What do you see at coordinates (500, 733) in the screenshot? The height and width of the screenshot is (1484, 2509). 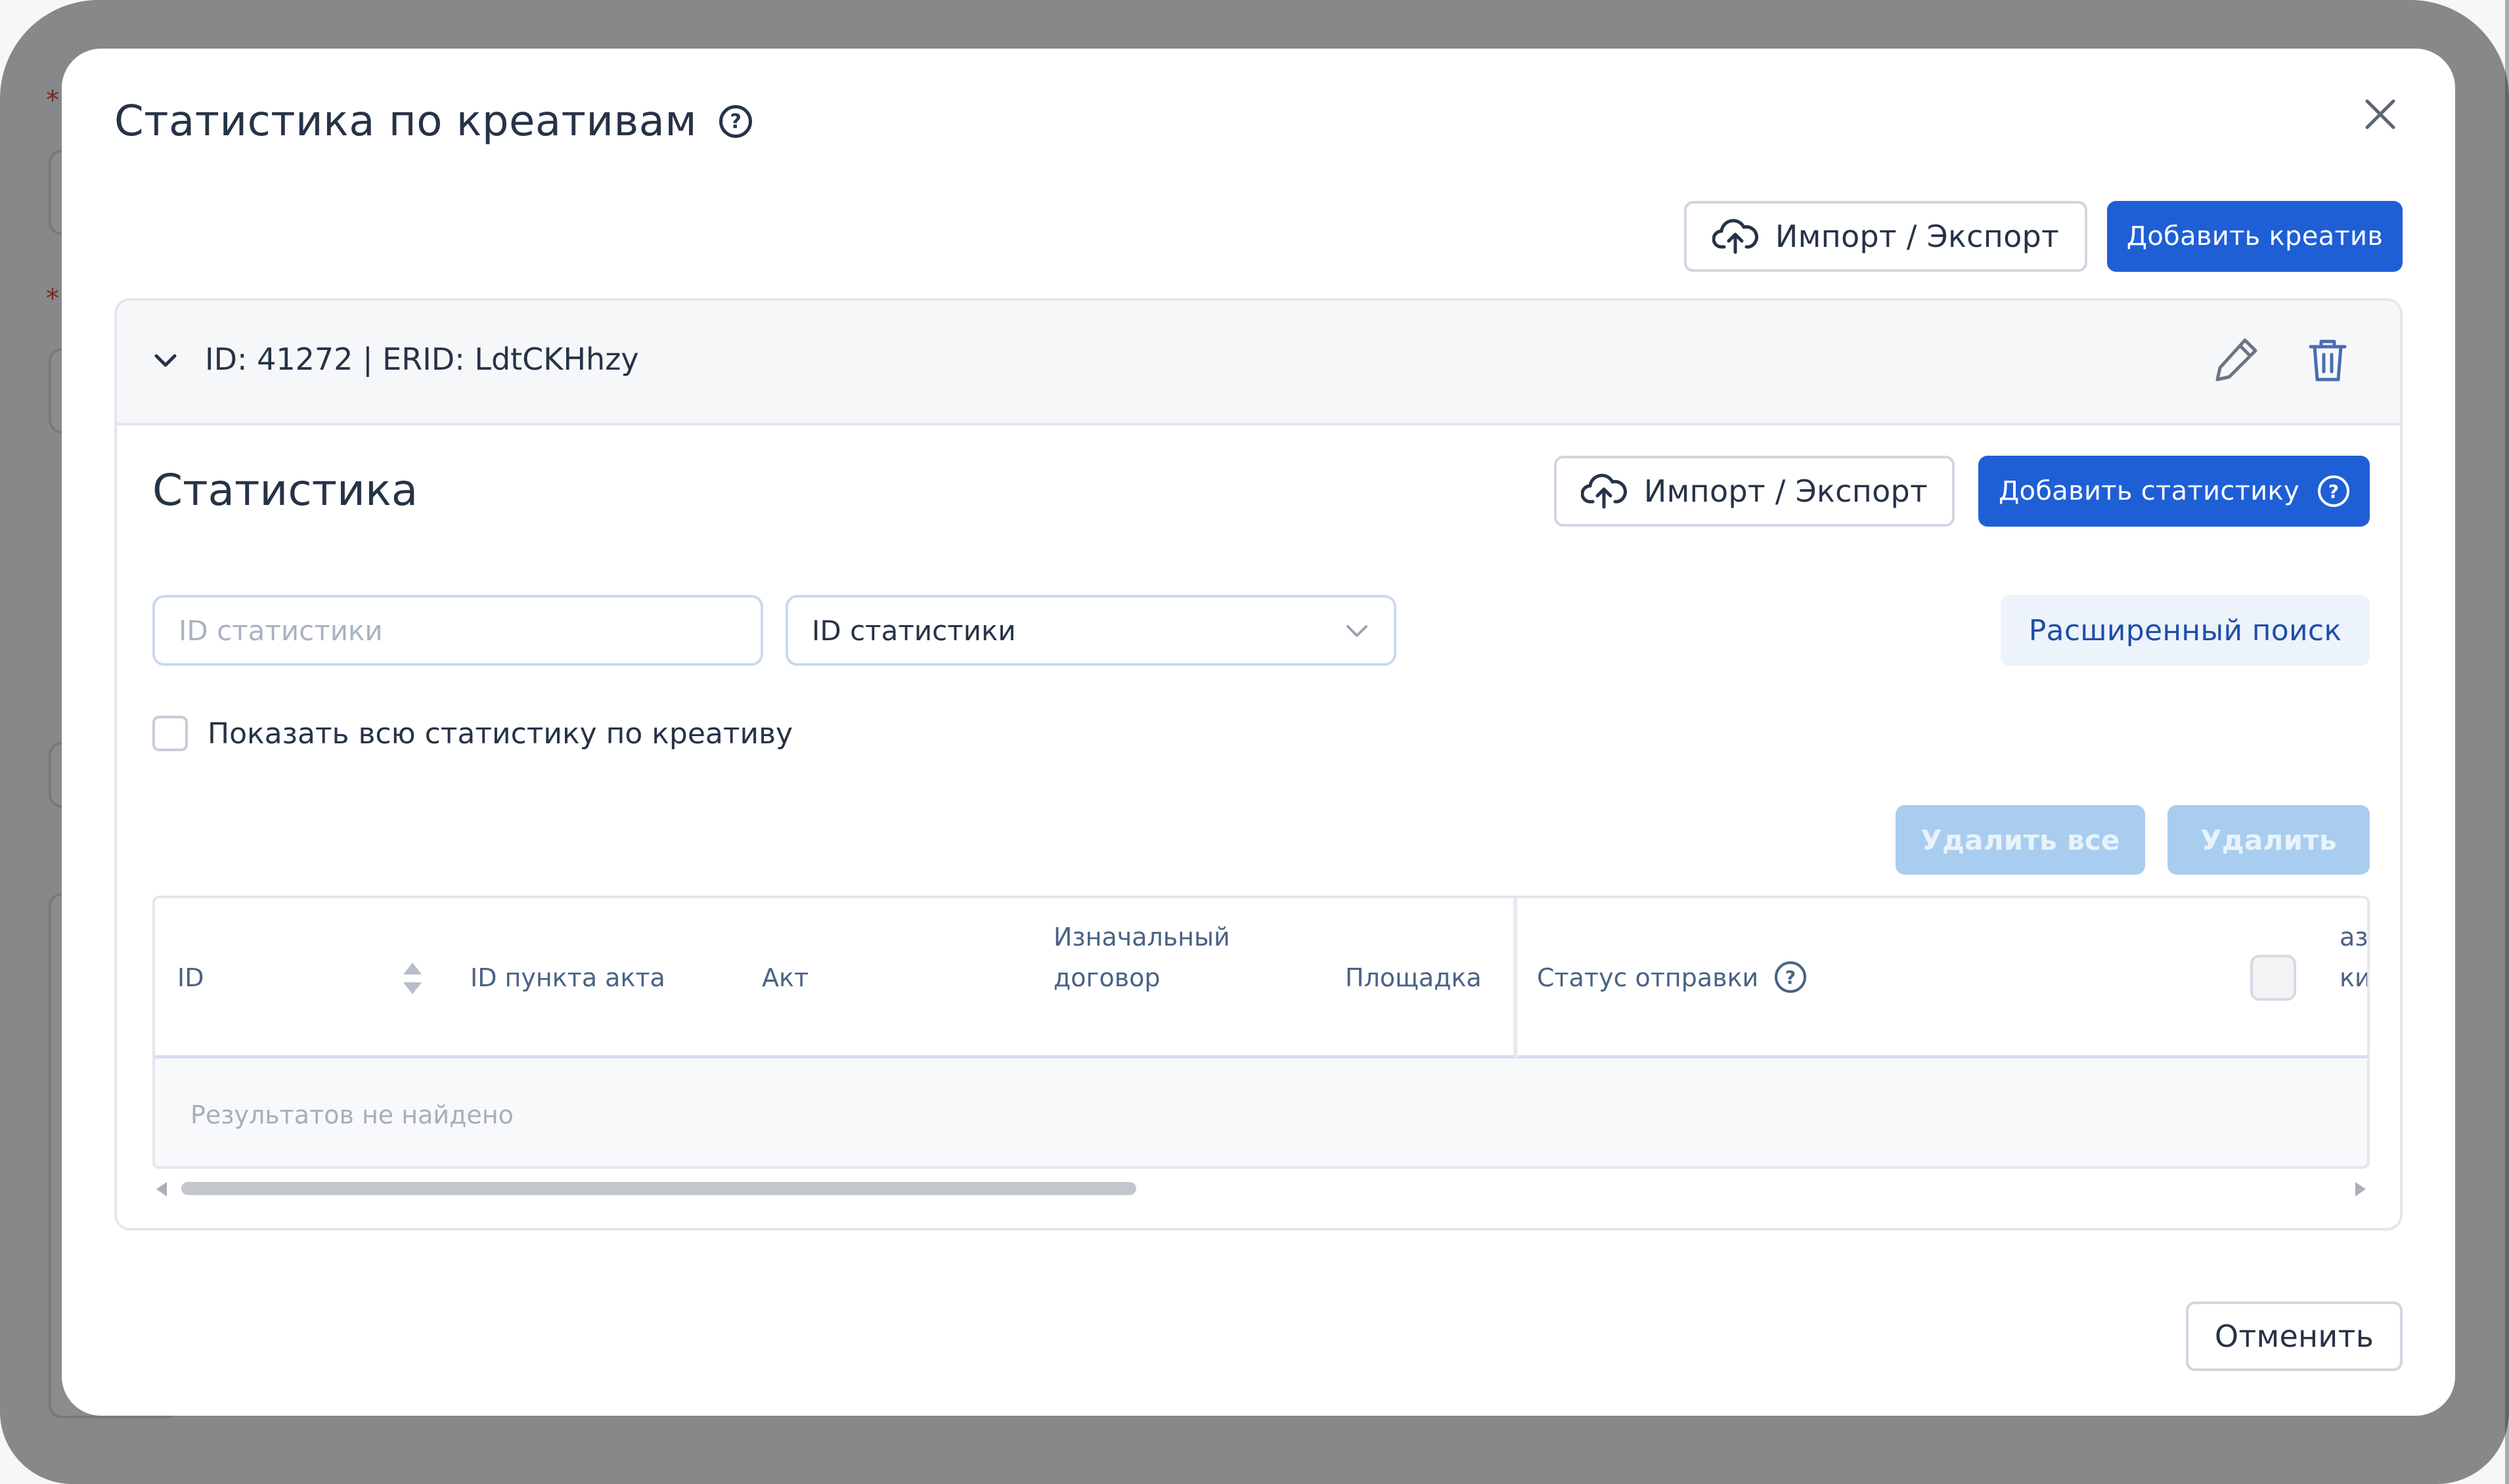 I see `show-all-label: Показать всю статистику по креативу` at bounding box center [500, 733].